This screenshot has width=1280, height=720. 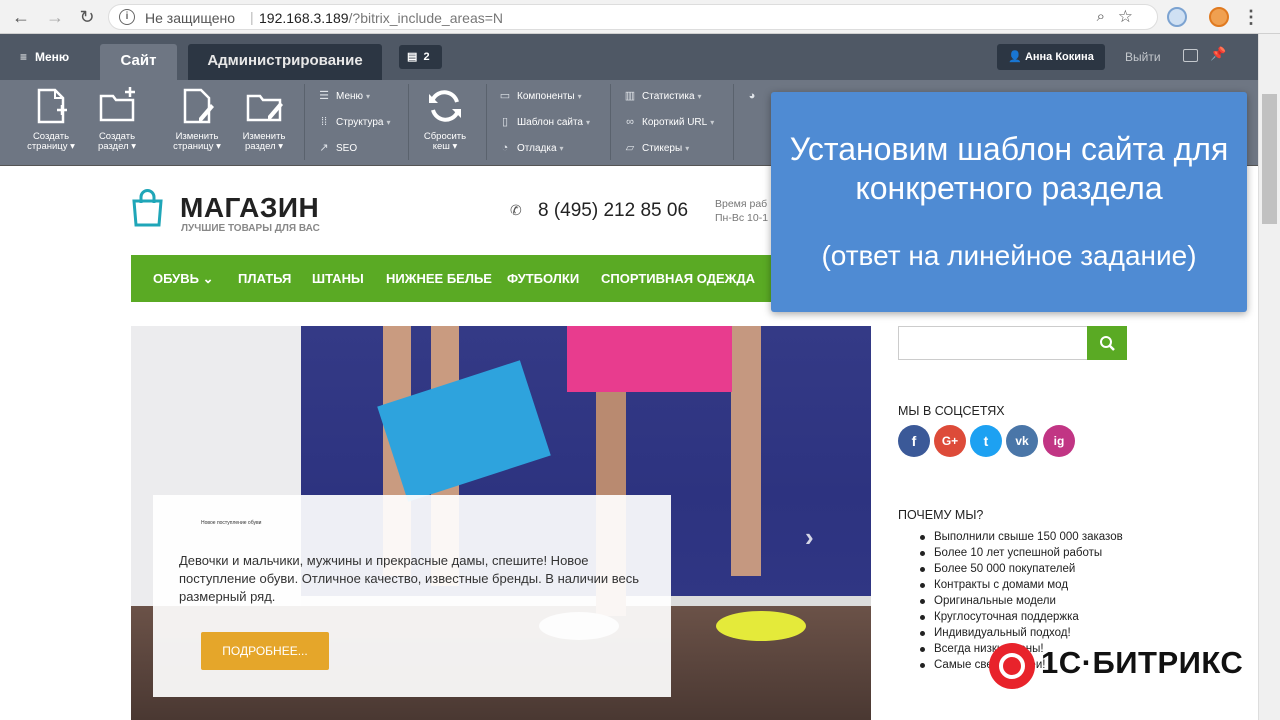 What do you see at coordinates (338, 278) in the screenshot?
I see `nav-item-pants: ШТАНЫ` at bounding box center [338, 278].